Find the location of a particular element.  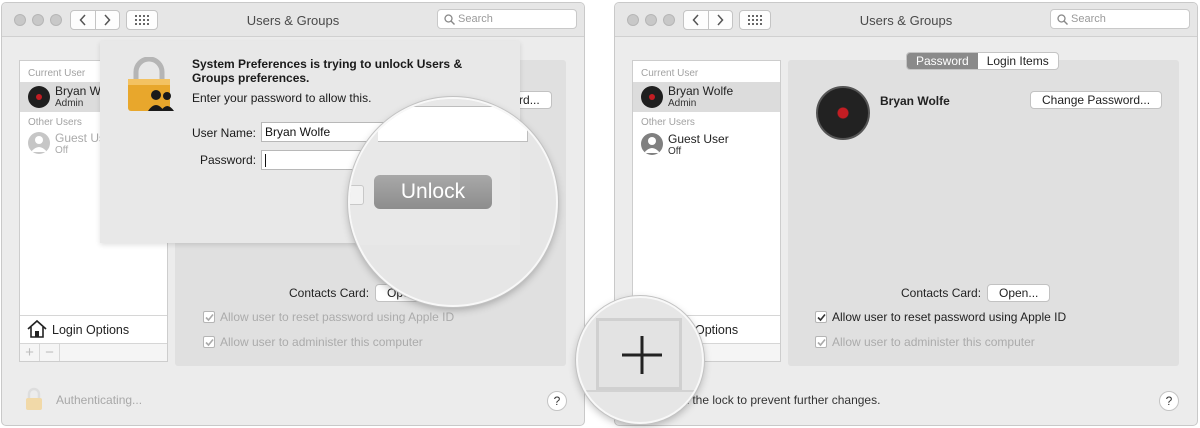

user-name: Bryan Wolfe is located at coordinates (701, 91).